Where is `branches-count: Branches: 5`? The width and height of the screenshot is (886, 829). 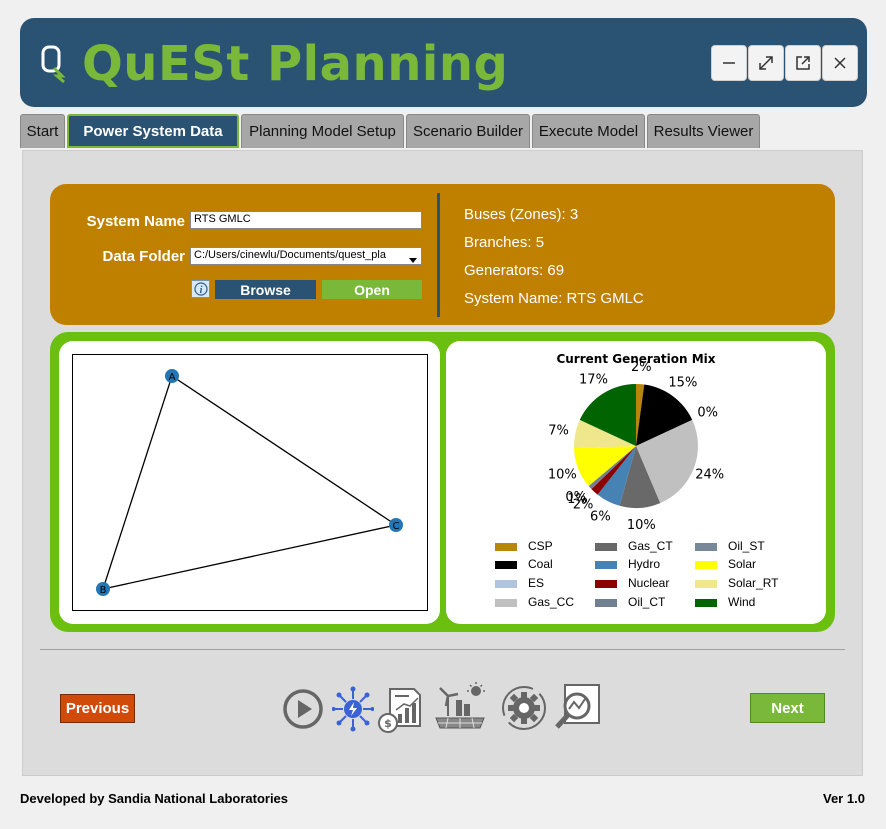 branches-count: Branches: 5 is located at coordinates (504, 242).